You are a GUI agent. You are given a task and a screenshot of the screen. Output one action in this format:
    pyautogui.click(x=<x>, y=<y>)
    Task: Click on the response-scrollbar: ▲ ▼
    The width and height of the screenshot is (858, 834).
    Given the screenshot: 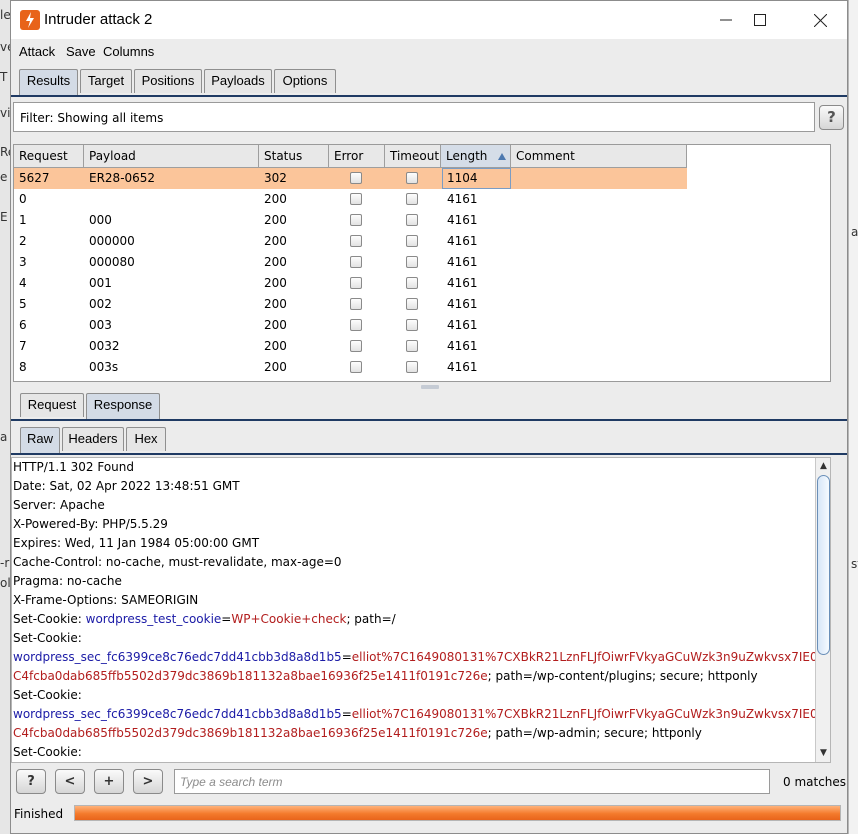 What is the action you would take?
    pyautogui.click(x=822, y=610)
    